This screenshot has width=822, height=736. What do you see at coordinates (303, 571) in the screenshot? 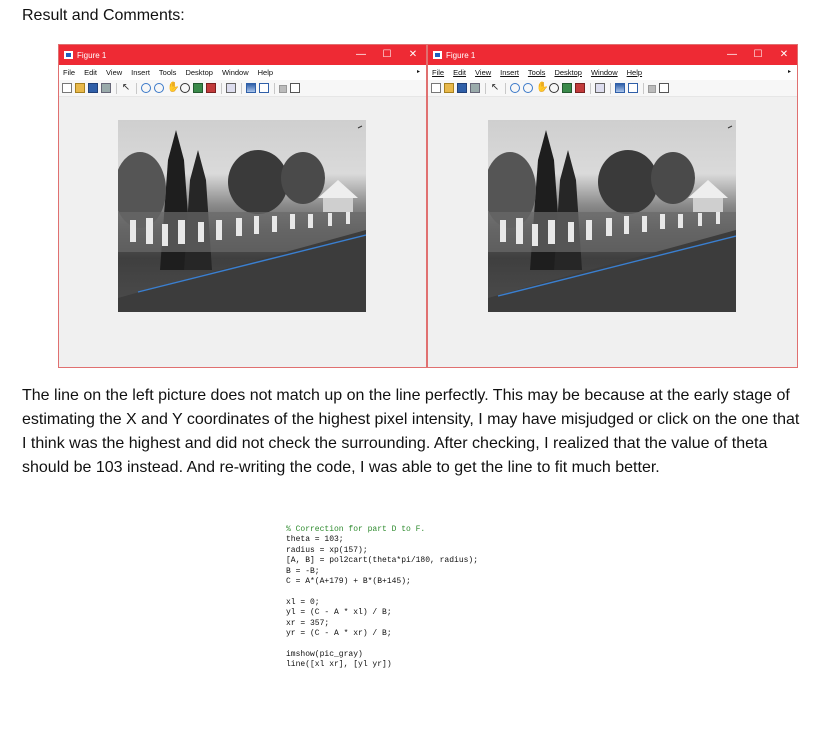
I see `code-line: B = -B;` at bounding box center [303, 571].